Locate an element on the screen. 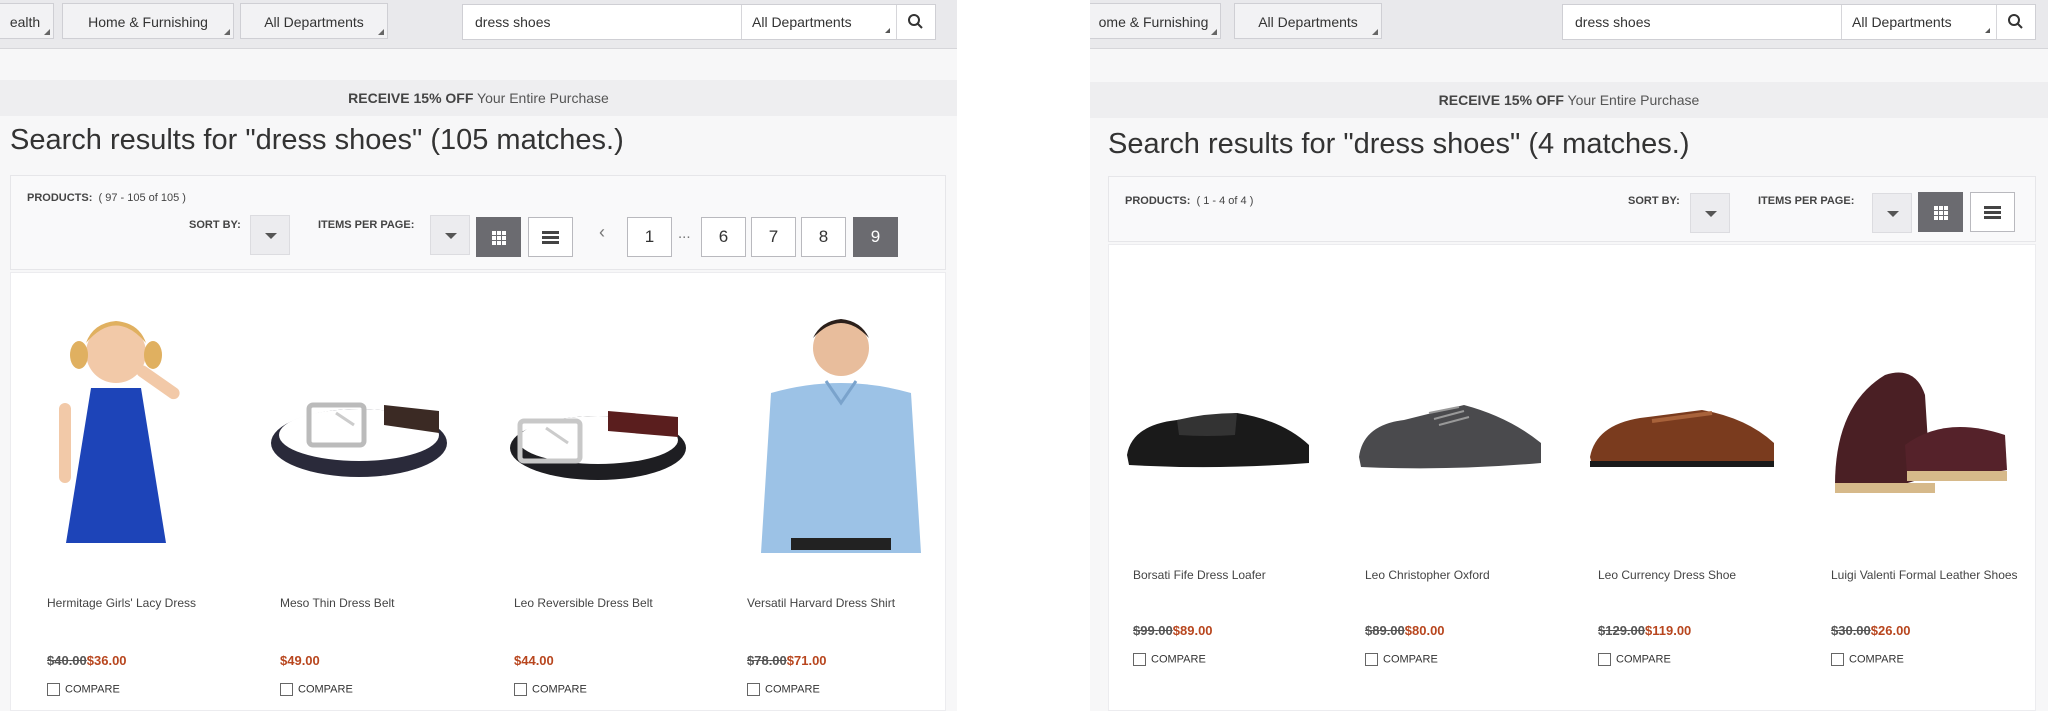 This screenshot has height=711, width=2048. sale-price: $80.00 is located at coordinates (1424, 630).